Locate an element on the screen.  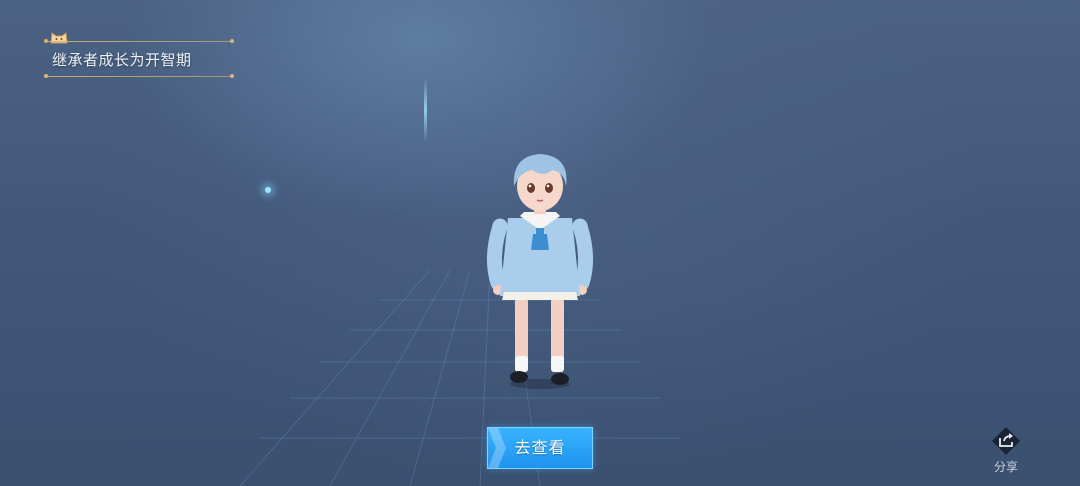
share-label: 分享 is located at coordinates (1005, 467).